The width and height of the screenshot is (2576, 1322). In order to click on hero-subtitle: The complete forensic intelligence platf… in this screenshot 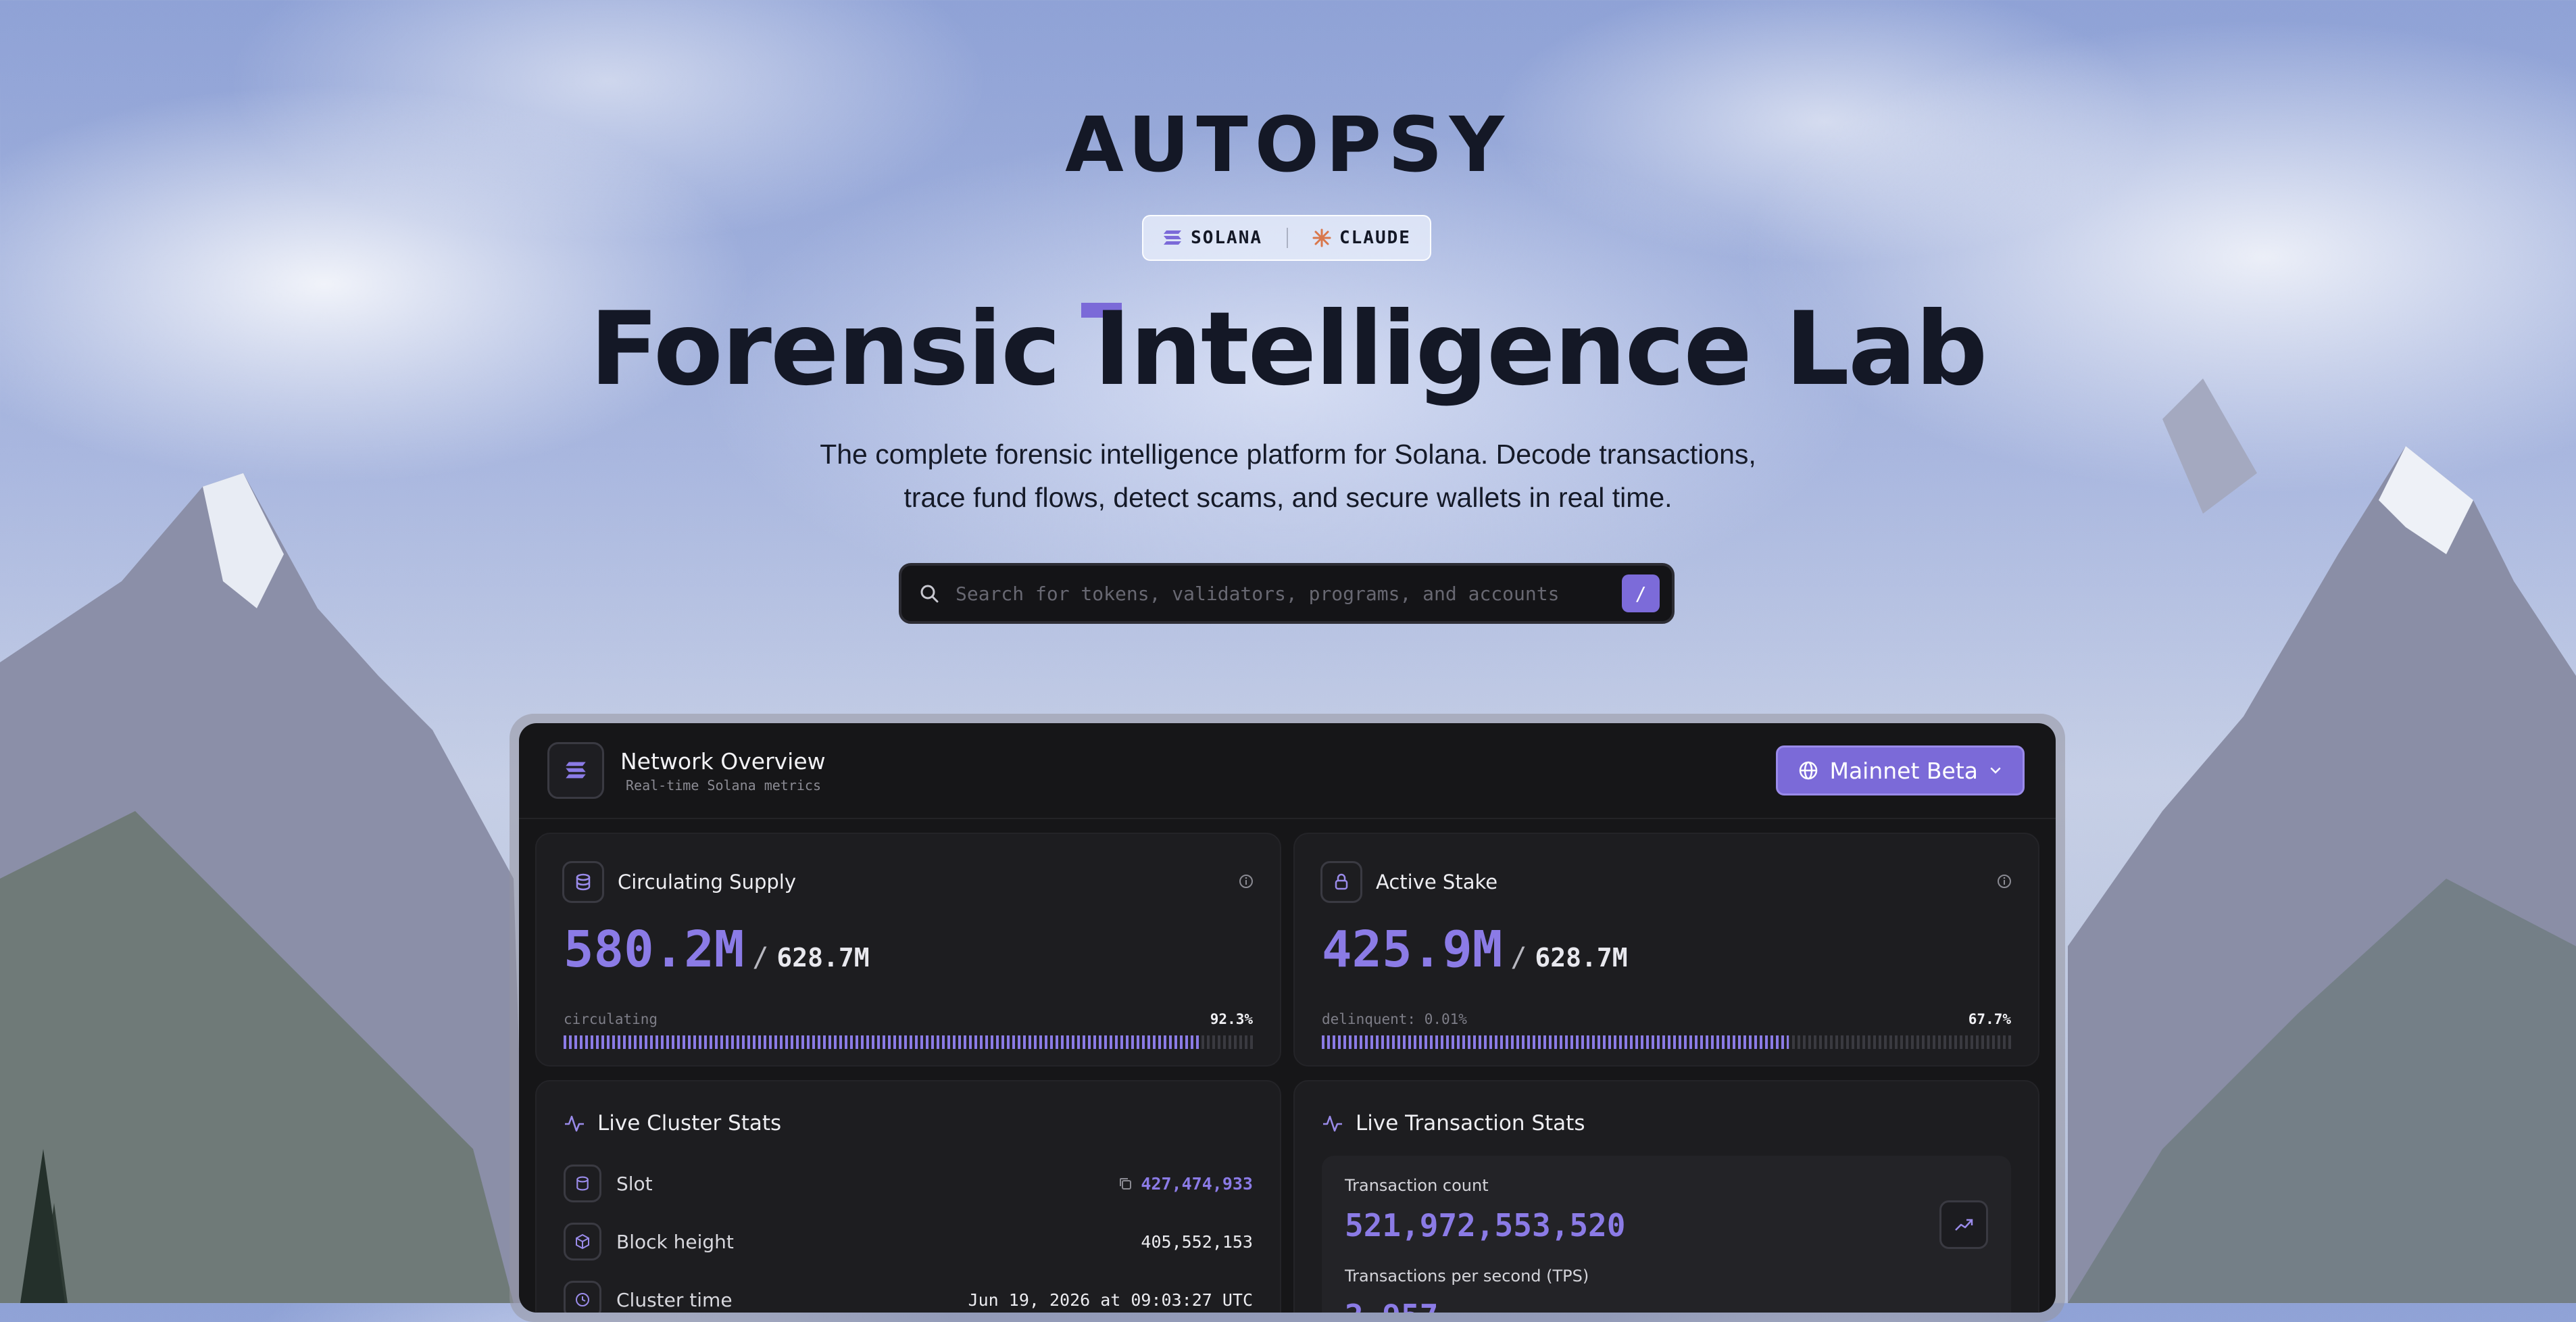, I will do `click(1288, 476)`.